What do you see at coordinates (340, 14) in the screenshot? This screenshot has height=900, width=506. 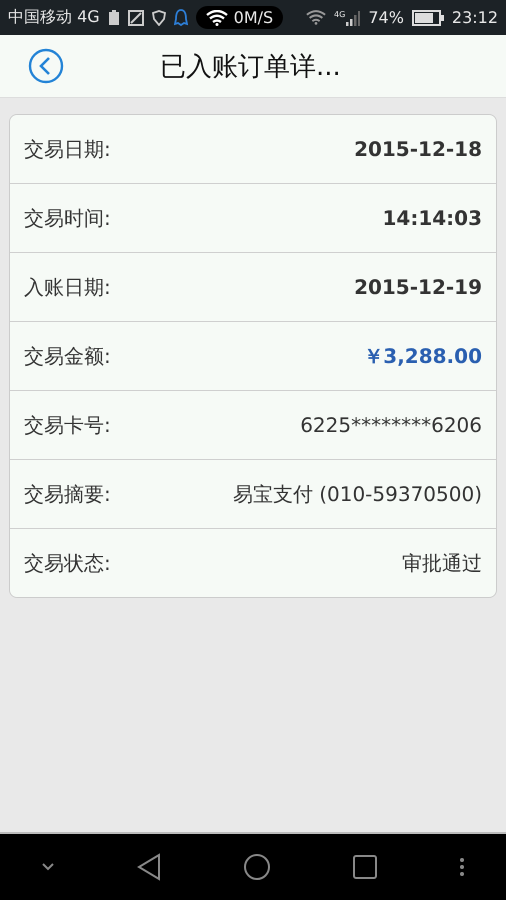 I see `network-type: 4G` at bounding box center [340, 14].